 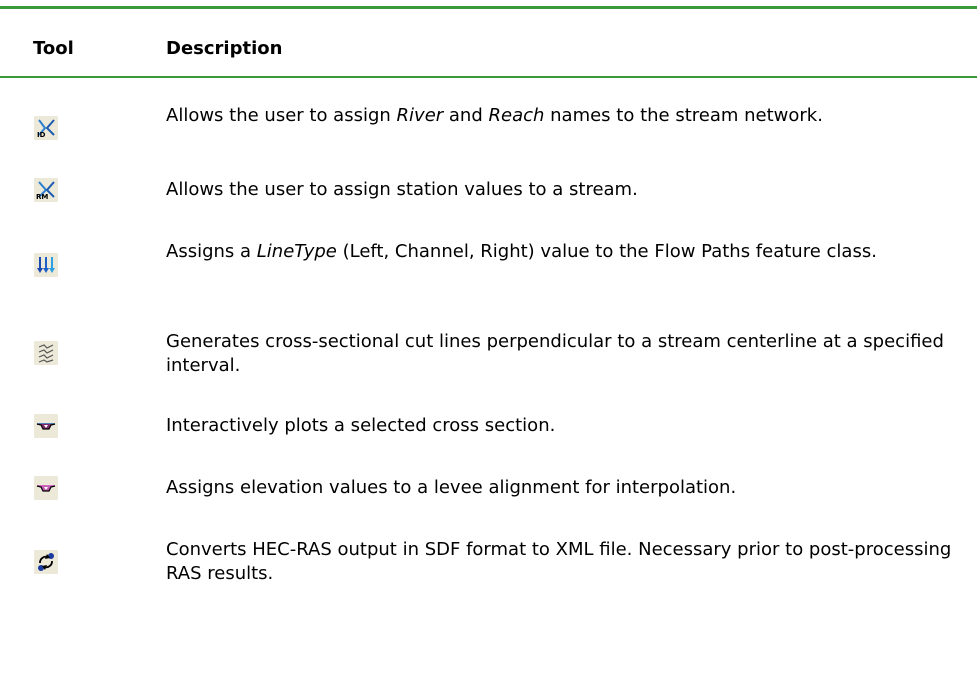 I want to click on column-header-description: Description, so click(x=224, y=48).